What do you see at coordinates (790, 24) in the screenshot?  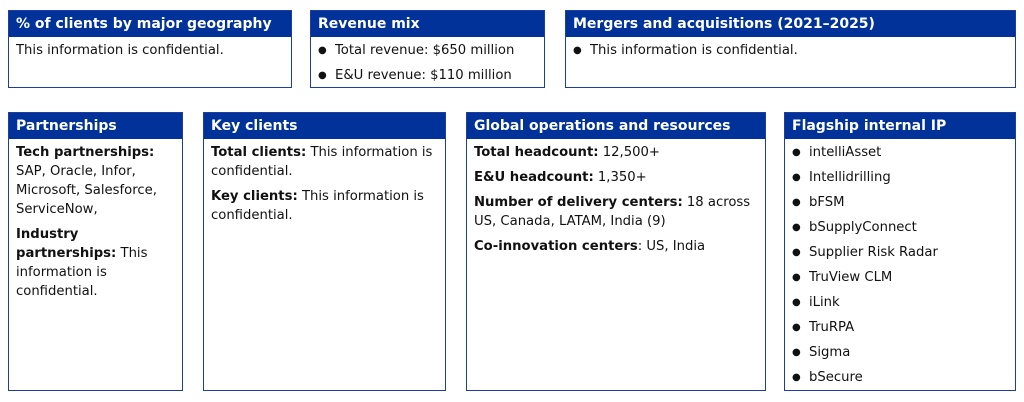 I see `mna-card-title: Mergers and acquisitions (2021–2025)` at bounding box center [790, 24].